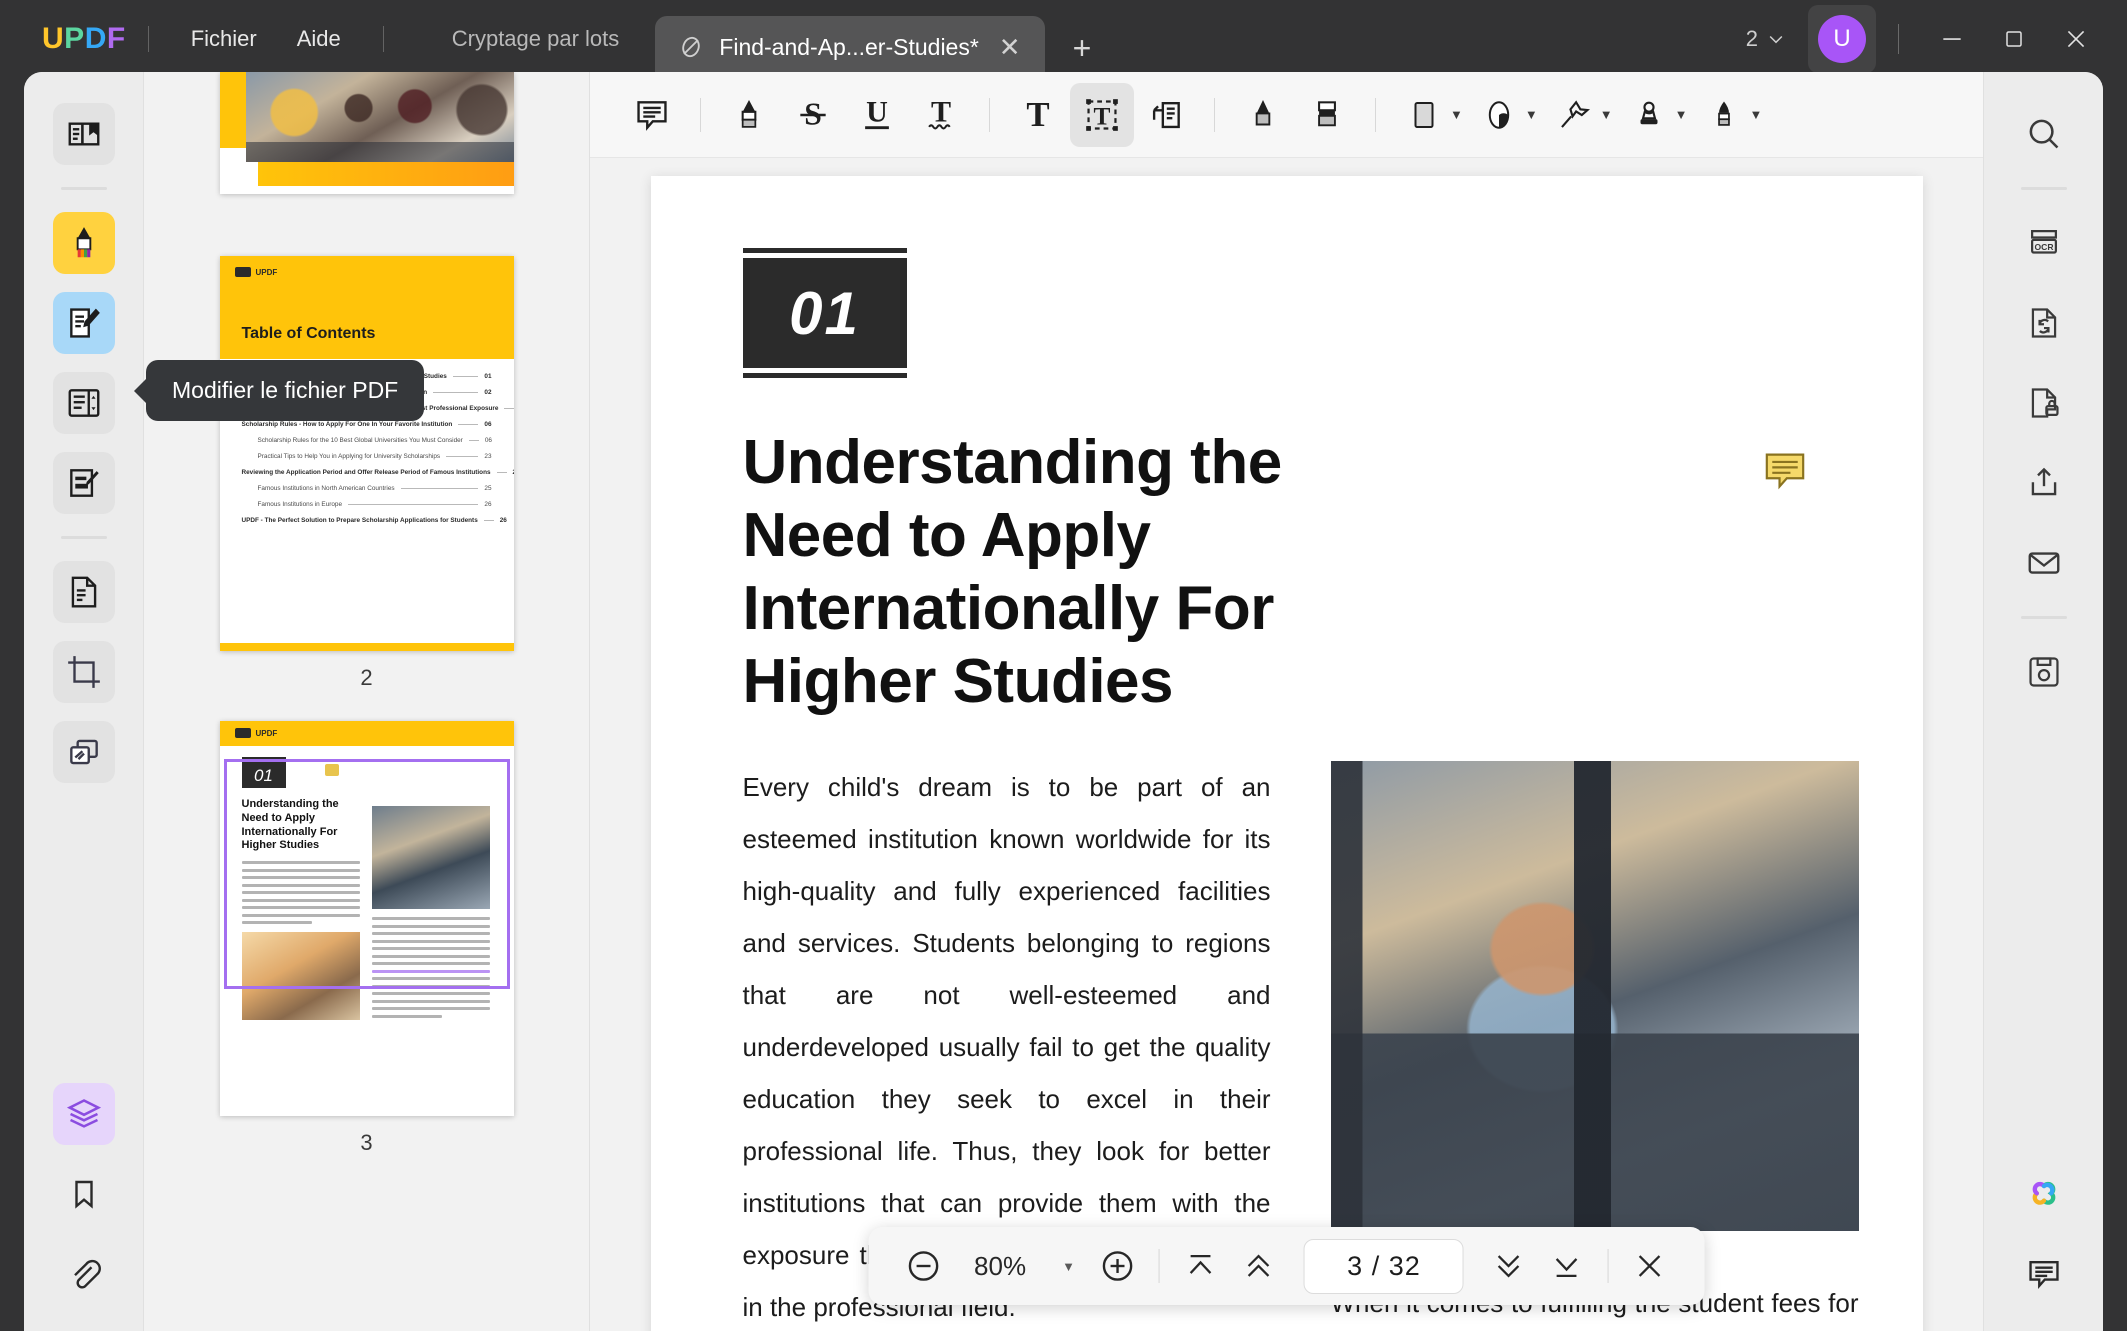 This screenshot has height=1331, width=2127. I want to click on svg-text: U, so click(877, 112).